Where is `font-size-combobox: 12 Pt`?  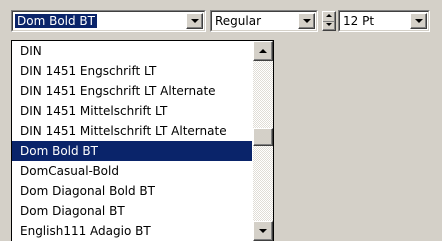 font-size-combobox: 12 Pt is located at coordinates (384, 21).